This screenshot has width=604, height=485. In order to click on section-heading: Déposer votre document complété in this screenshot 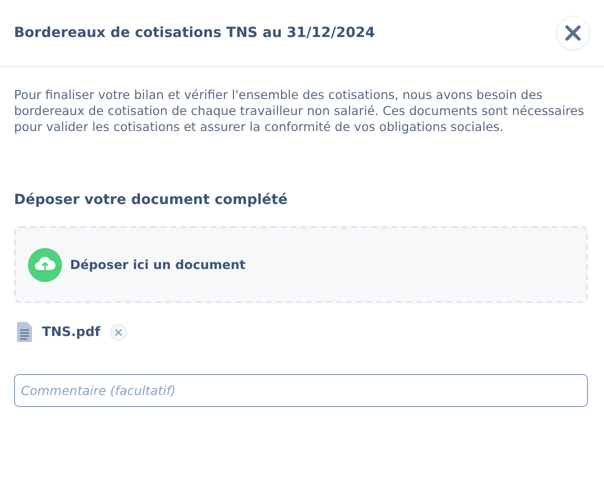, I will do `click(151, 200)`.